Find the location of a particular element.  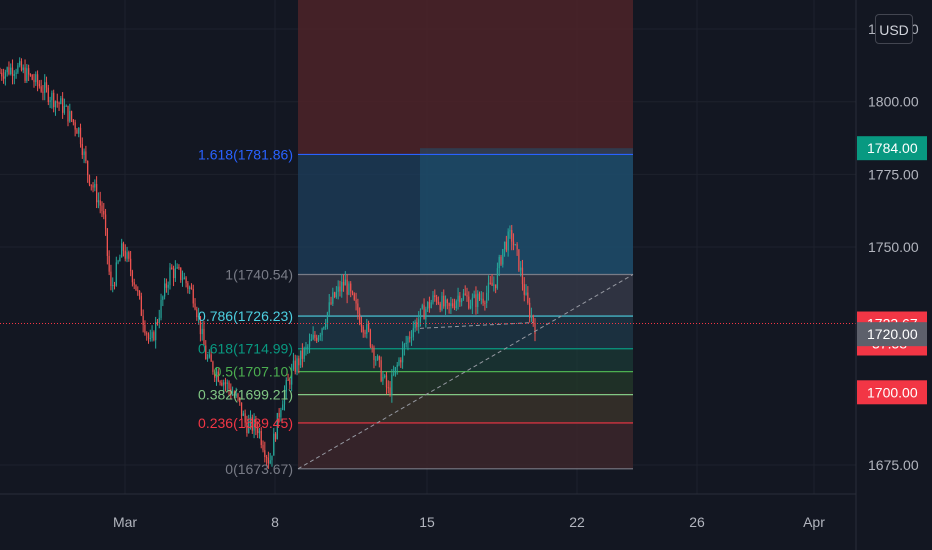

fib-level-label: 0.618(1714.99) is located at coordinates (245, 349).